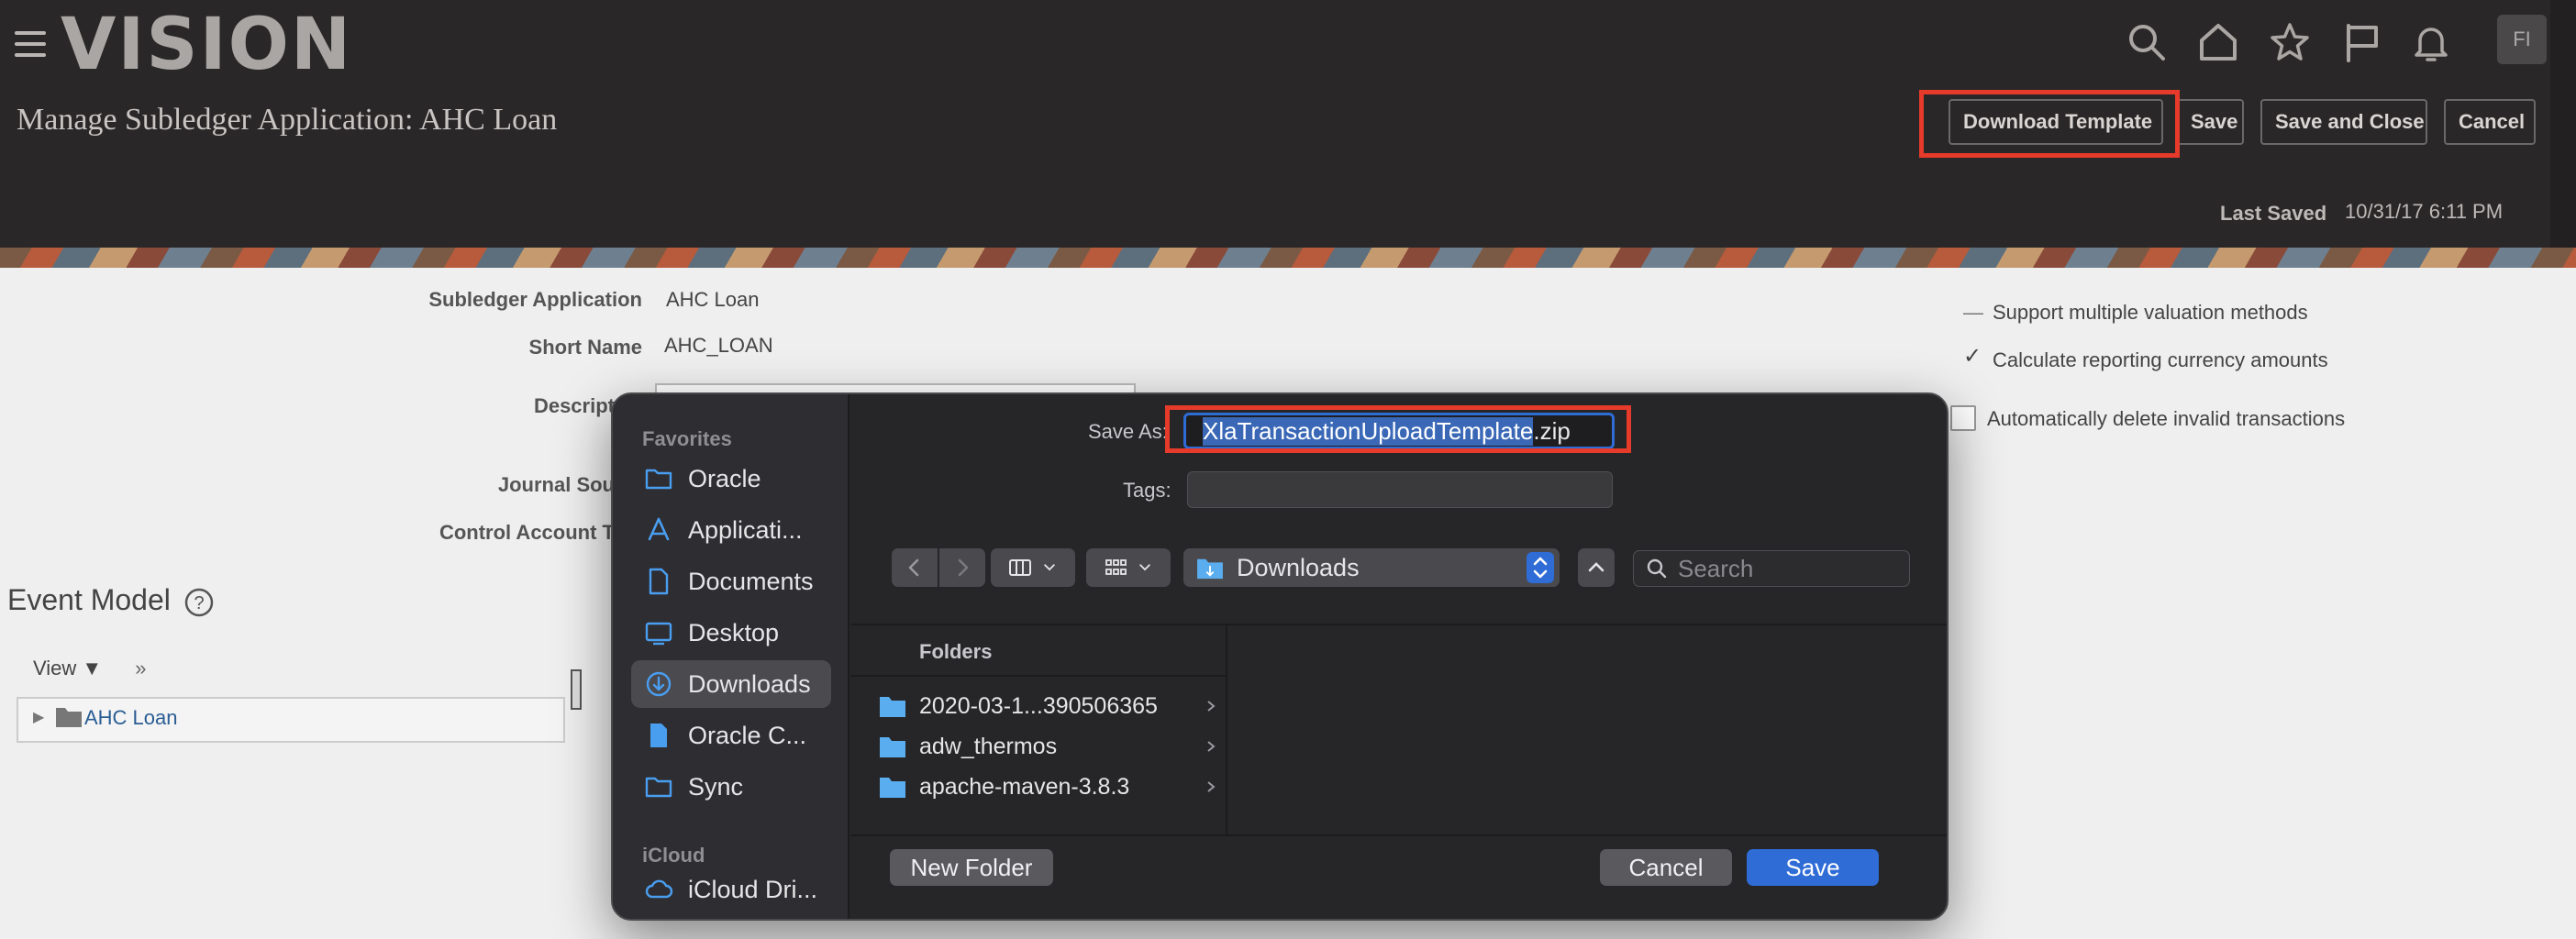 This screenshot has width=2576, height=939. What do you see at coordinates (988, 746) in the screenshot?
I see `folder-name: adw_thermos` at bounding box center [988, 746].